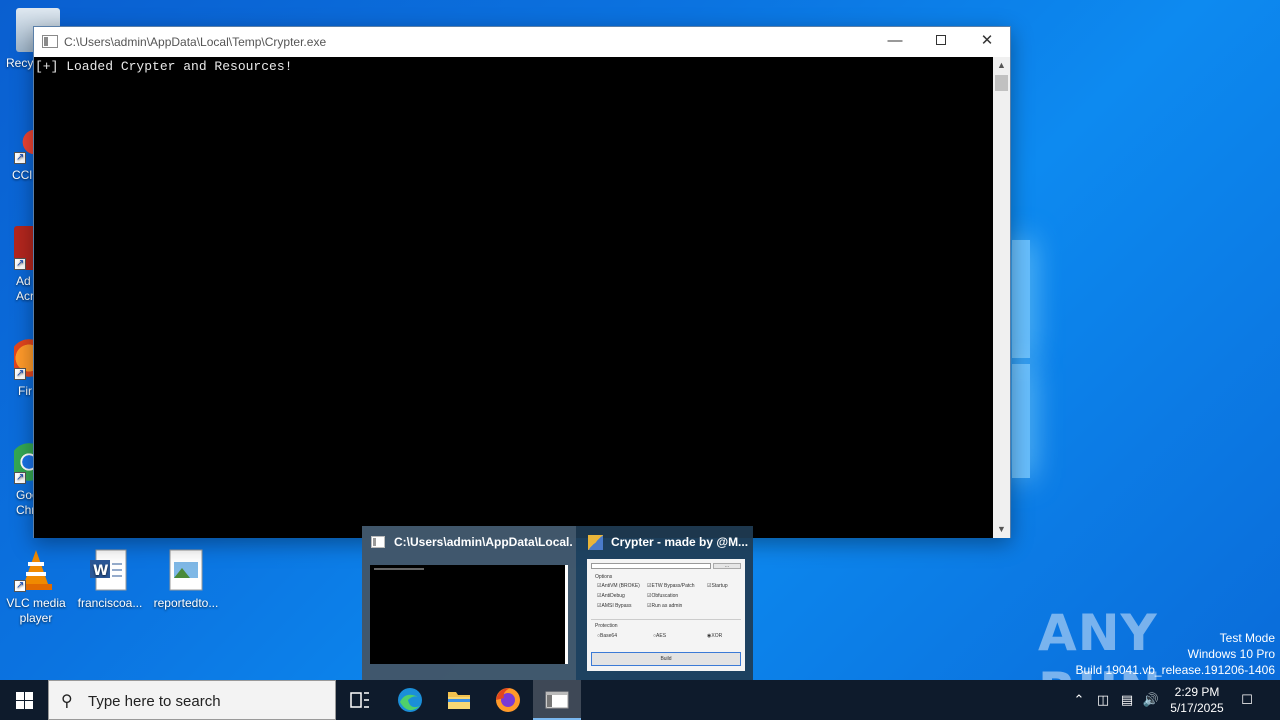 Image resolution: width=1280 pixels, height=720 pixels. Describe the element at coordinates (67, 701) in the screenshot. I see `search-icon: ⚲` at that location.